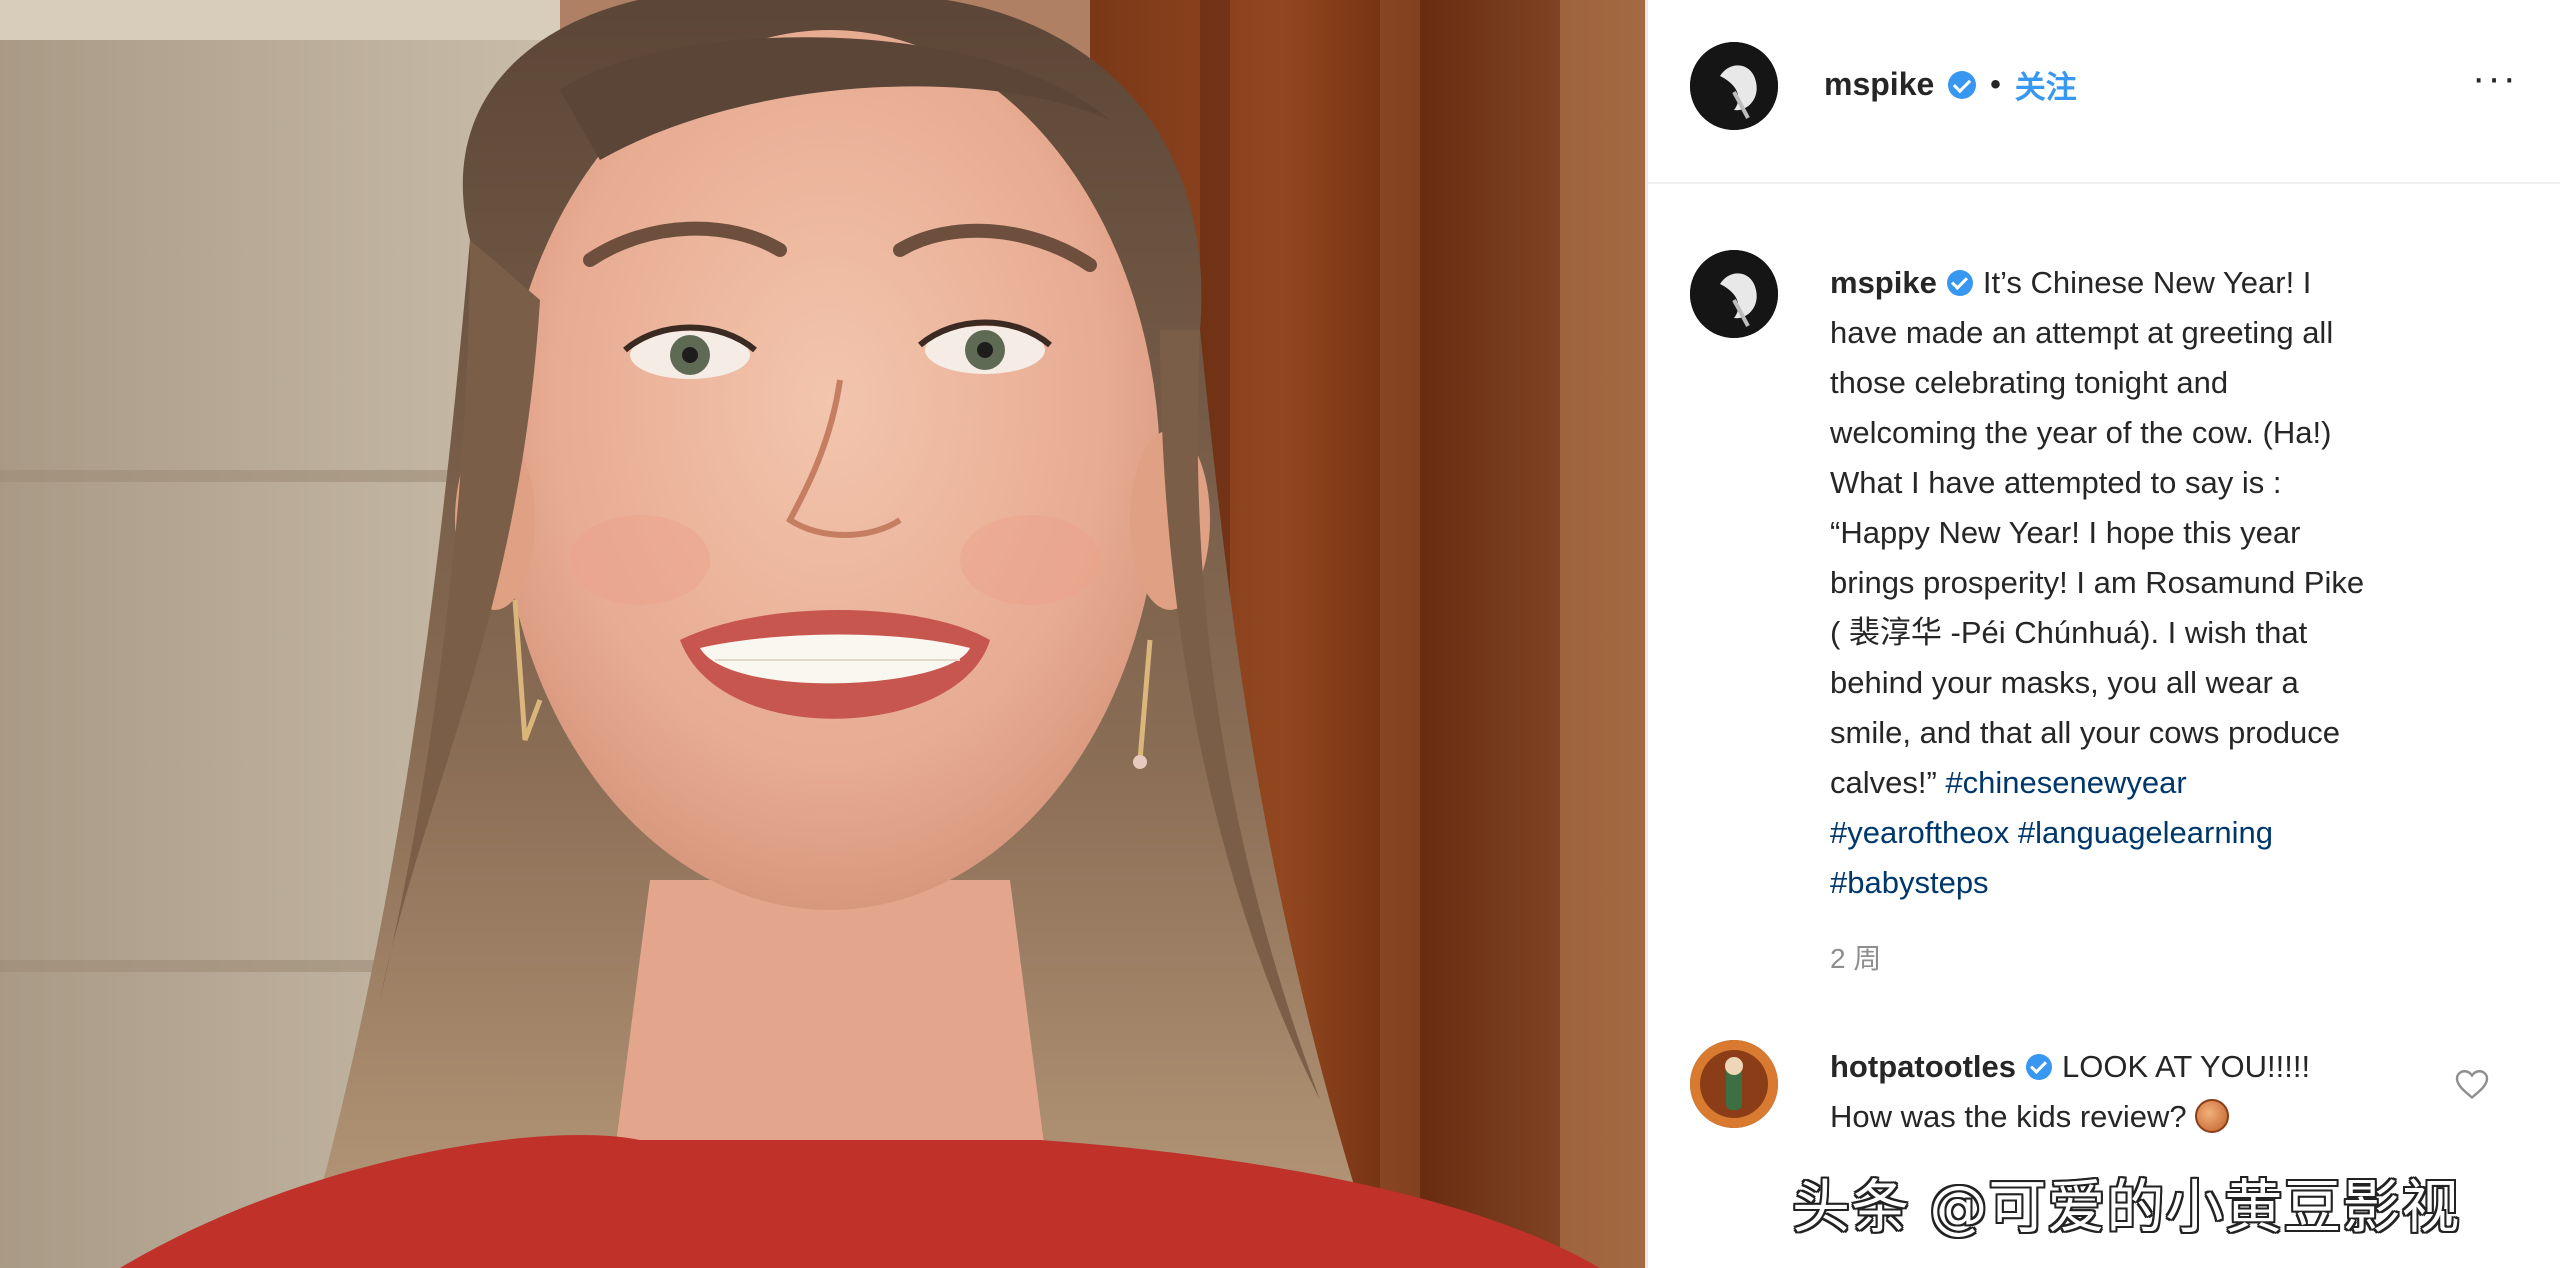  I want to click on caption-line: smile, and that all your cows produce, so click(2085, 732).